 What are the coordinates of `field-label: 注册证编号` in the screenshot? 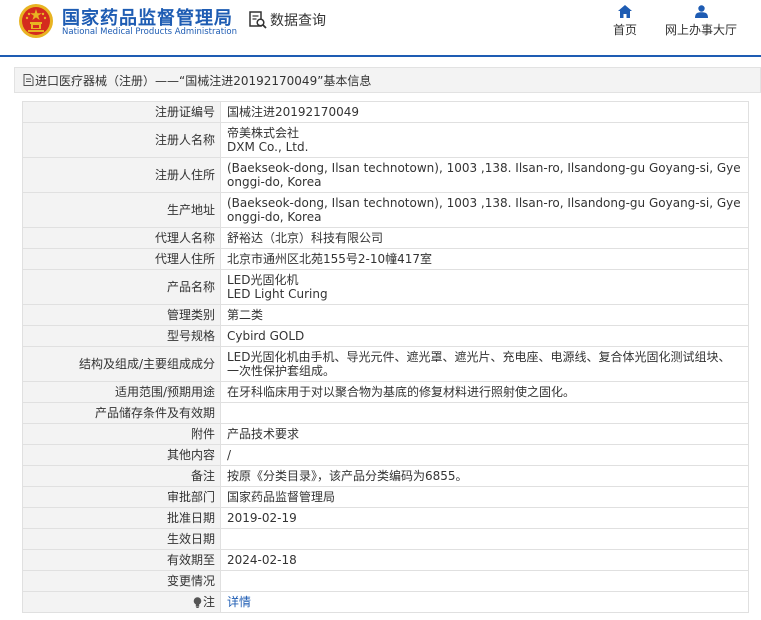 It's located at (121, 112).